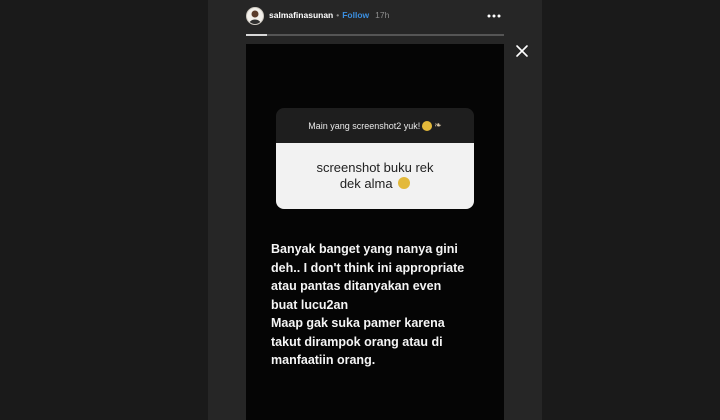  I want to click on answer-line-2: dek alma, so click(375, 184).